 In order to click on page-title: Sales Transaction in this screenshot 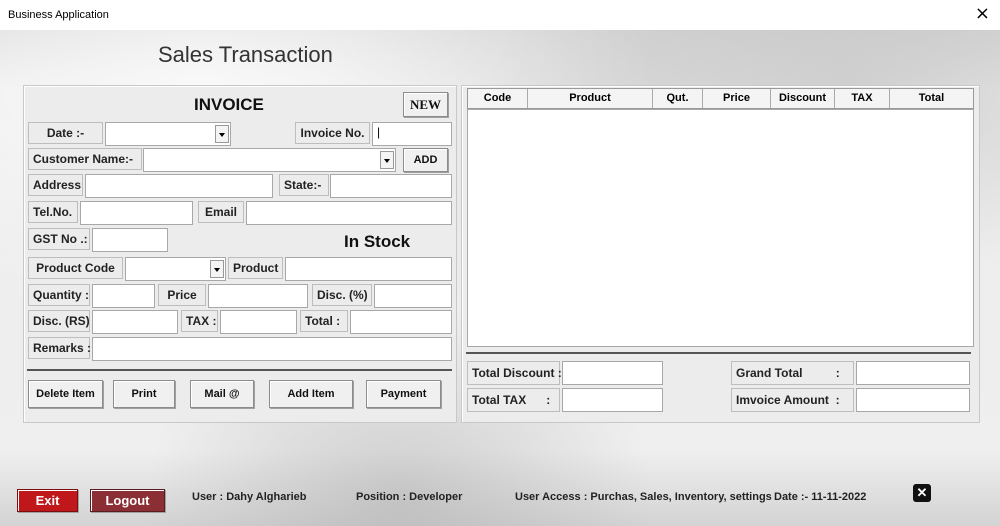, I will do `click(245, 54)`.